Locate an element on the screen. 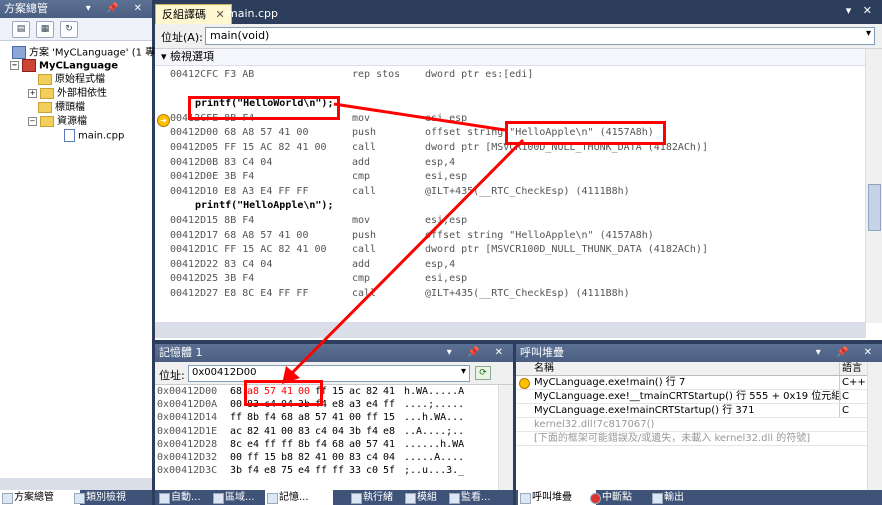 The image size is (882, 505). memory-row: 0x00412D00 68 a8 57 41 00 ff 15 ac 82 41 h.WA.....A is located at coordinates (327, 391).